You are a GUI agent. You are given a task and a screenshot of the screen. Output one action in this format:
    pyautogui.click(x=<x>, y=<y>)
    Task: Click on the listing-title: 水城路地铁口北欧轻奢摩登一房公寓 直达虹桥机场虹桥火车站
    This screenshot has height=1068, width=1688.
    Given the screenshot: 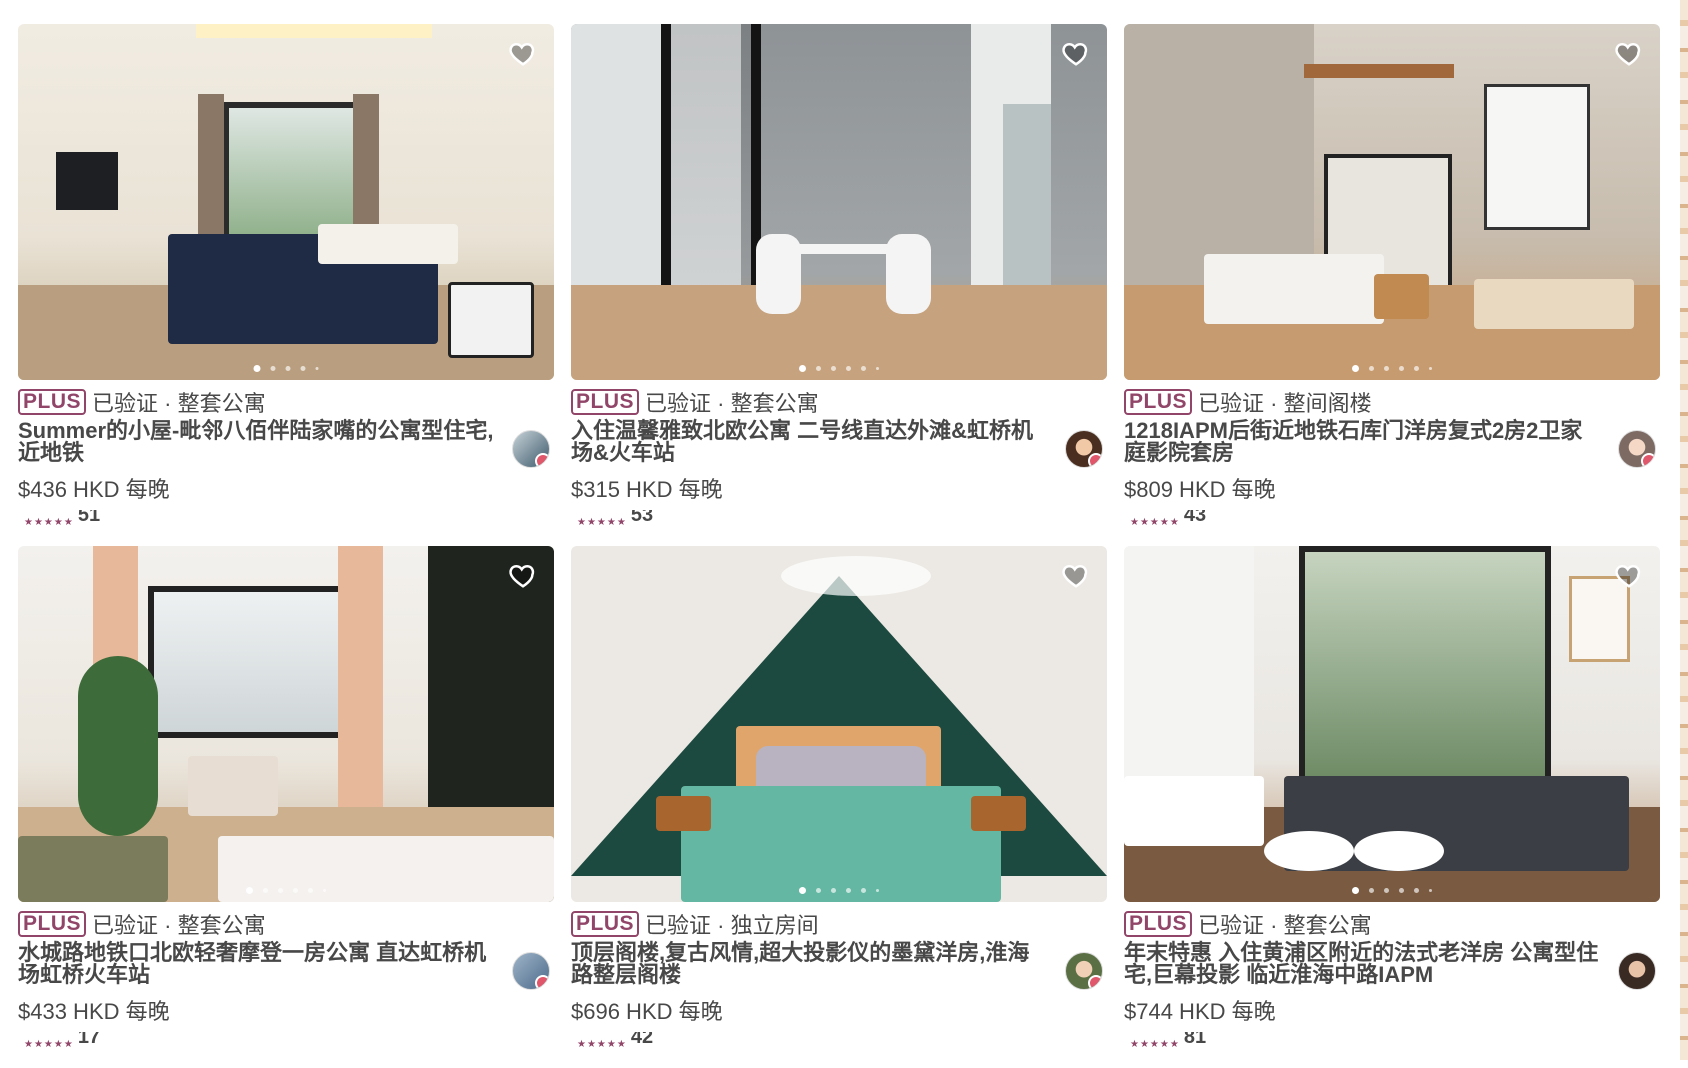 What is the action you would take?
    pyautogui.click(x=258, y=964)
    